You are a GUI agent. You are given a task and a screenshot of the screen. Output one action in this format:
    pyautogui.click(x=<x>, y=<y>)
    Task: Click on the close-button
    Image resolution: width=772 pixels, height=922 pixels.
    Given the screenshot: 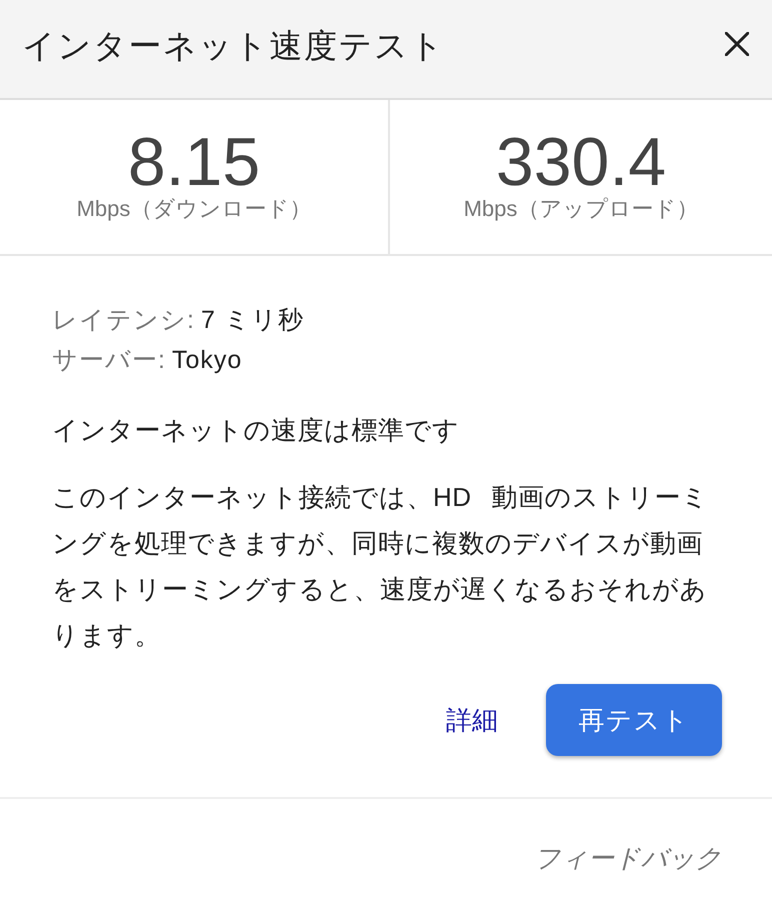 What is the action you would take?
    pyautogui.click(x=737, y=44)
    